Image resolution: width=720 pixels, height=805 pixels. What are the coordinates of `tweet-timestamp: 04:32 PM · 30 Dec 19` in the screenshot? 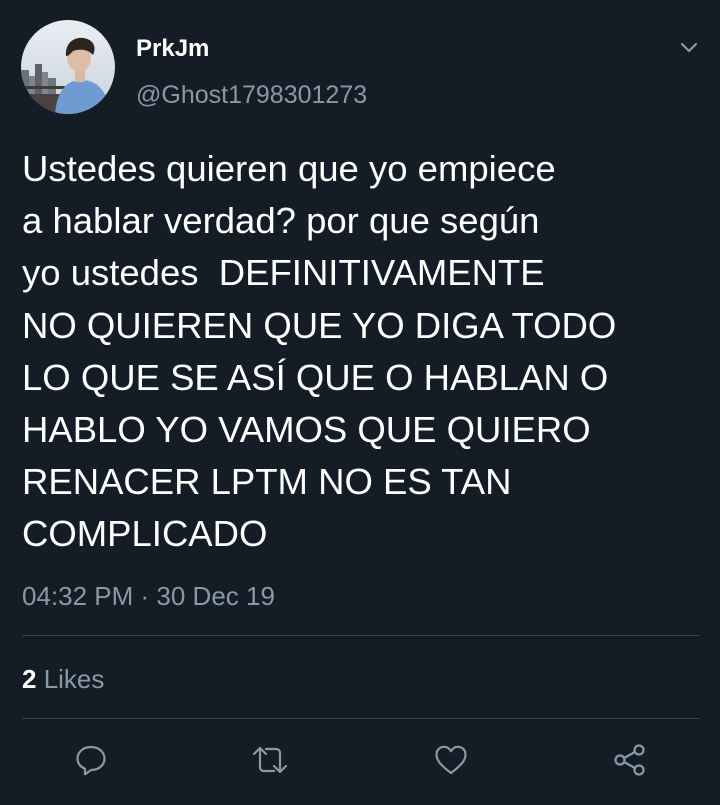 It's located at (148, 596).